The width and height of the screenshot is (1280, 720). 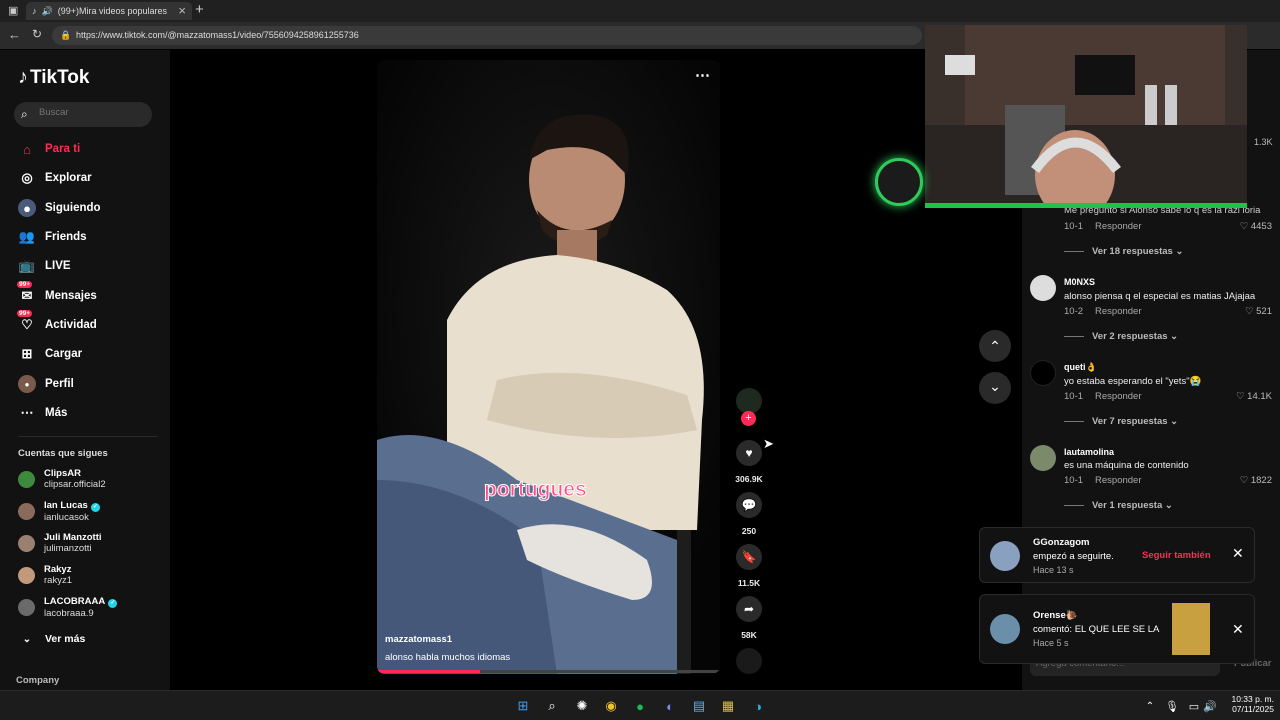 I want to click on chevron-down-icon: ⌄, so click(x=1174, y=421).